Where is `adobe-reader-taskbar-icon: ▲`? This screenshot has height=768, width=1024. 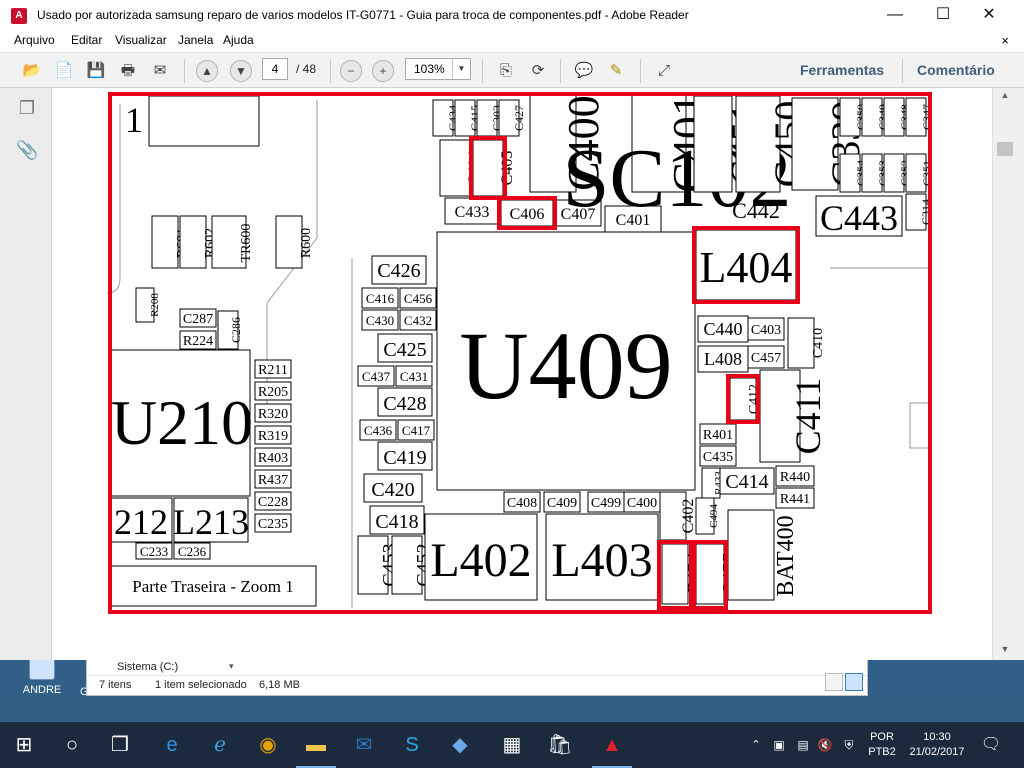 adobe-reader-taskbar-icon: ▲ is located at coordinates (612, 745).